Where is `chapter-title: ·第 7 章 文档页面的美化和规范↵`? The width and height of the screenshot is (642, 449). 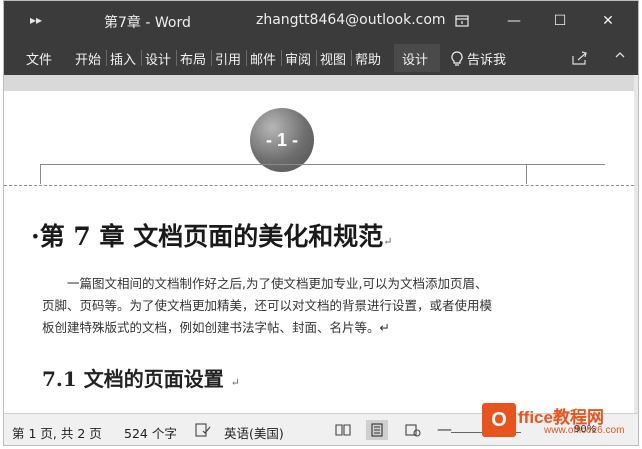
chapter-title: ·第 7 章 文档页面的美化和规范↵ is located at coordinates (211, 235).